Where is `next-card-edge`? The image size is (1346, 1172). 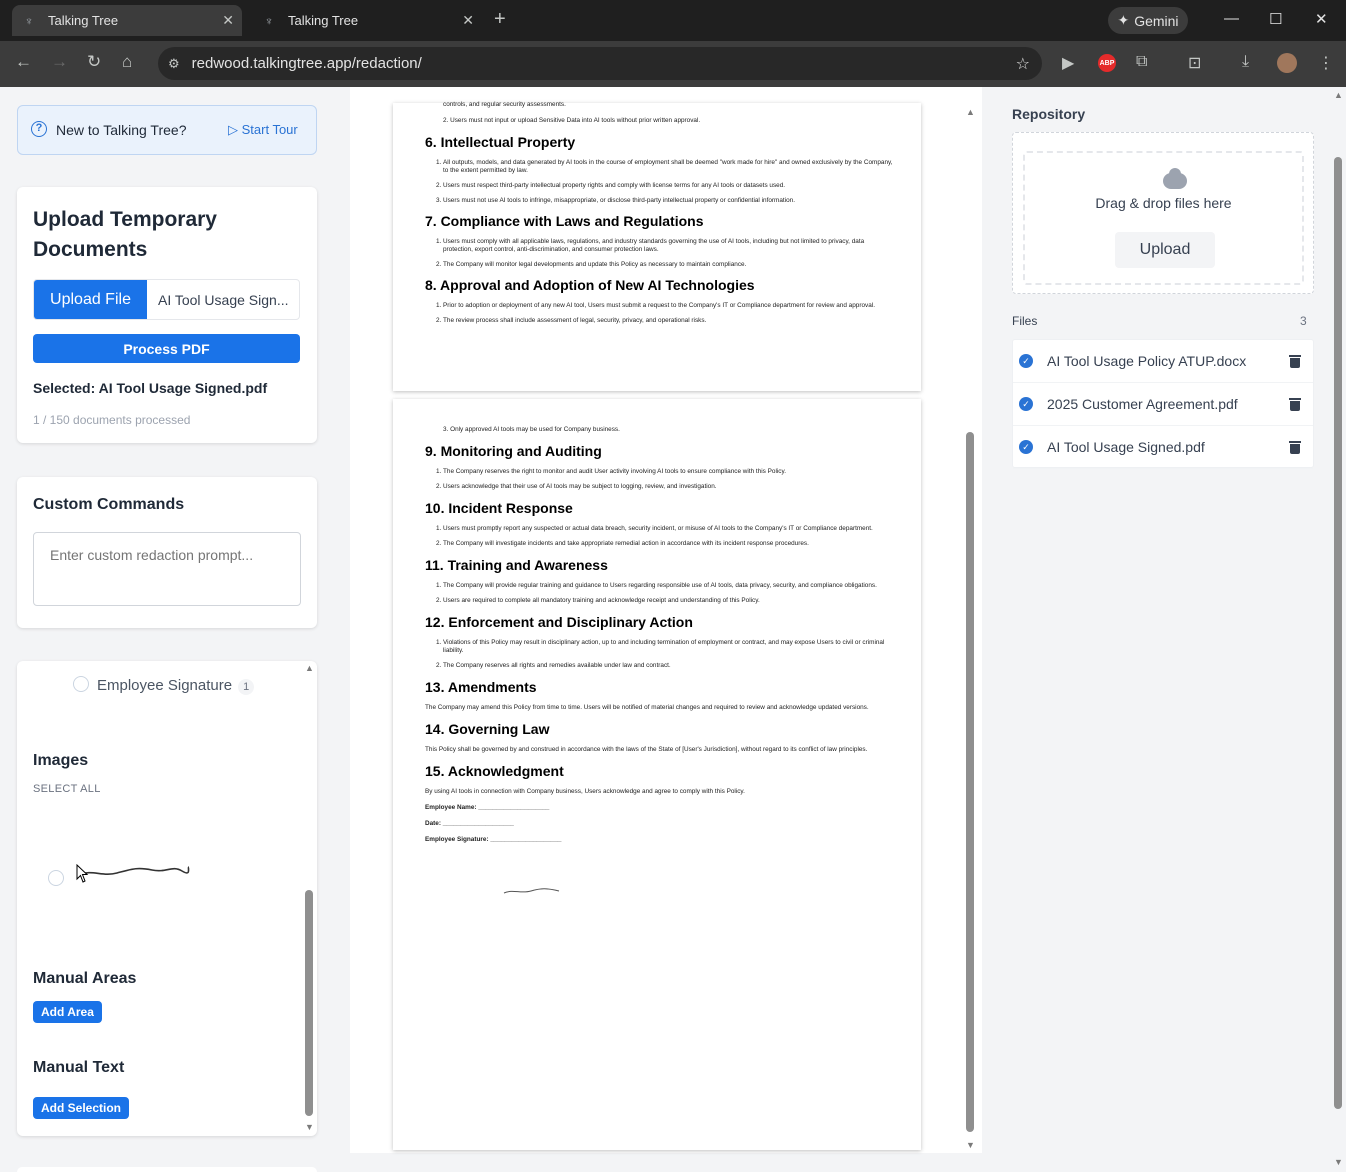 next-card-edge is located at coordinates (167, 1169).